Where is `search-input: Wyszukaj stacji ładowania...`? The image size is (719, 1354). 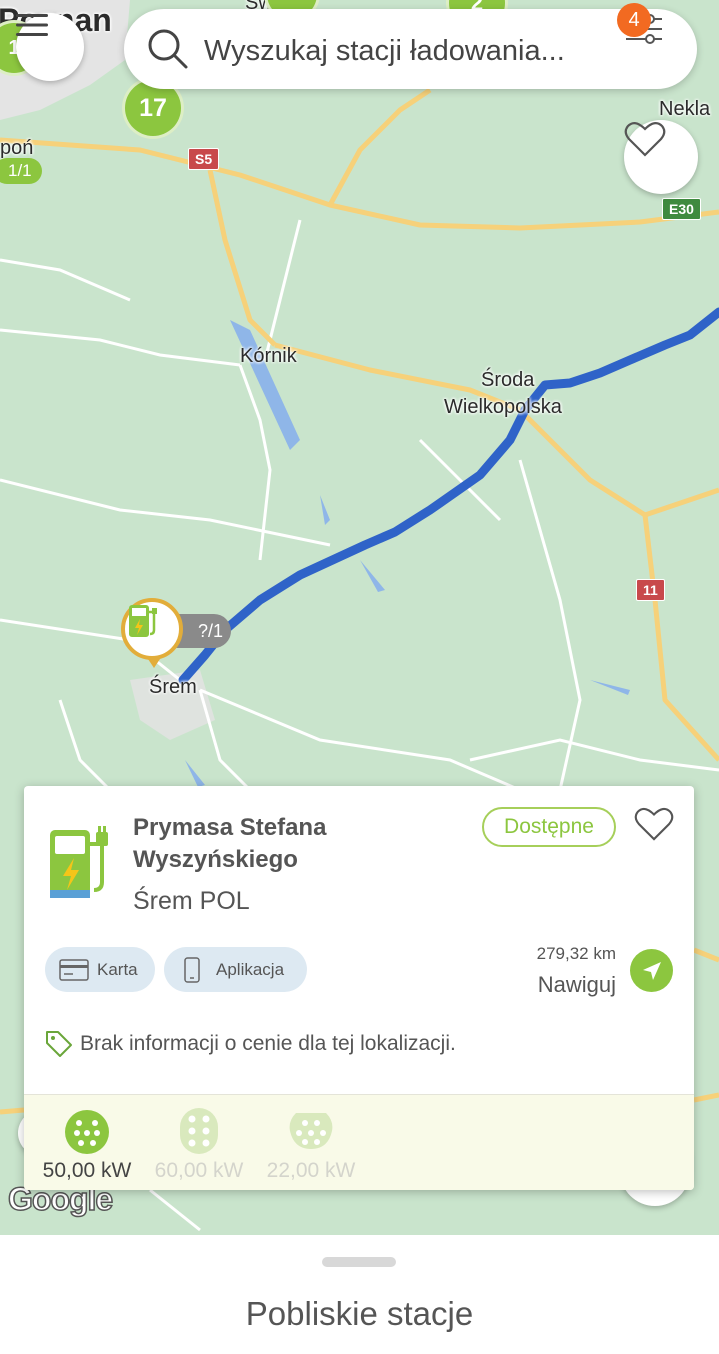 search-input: Wyszukaj stacji ładowania... is located at coordinates (384, 51).